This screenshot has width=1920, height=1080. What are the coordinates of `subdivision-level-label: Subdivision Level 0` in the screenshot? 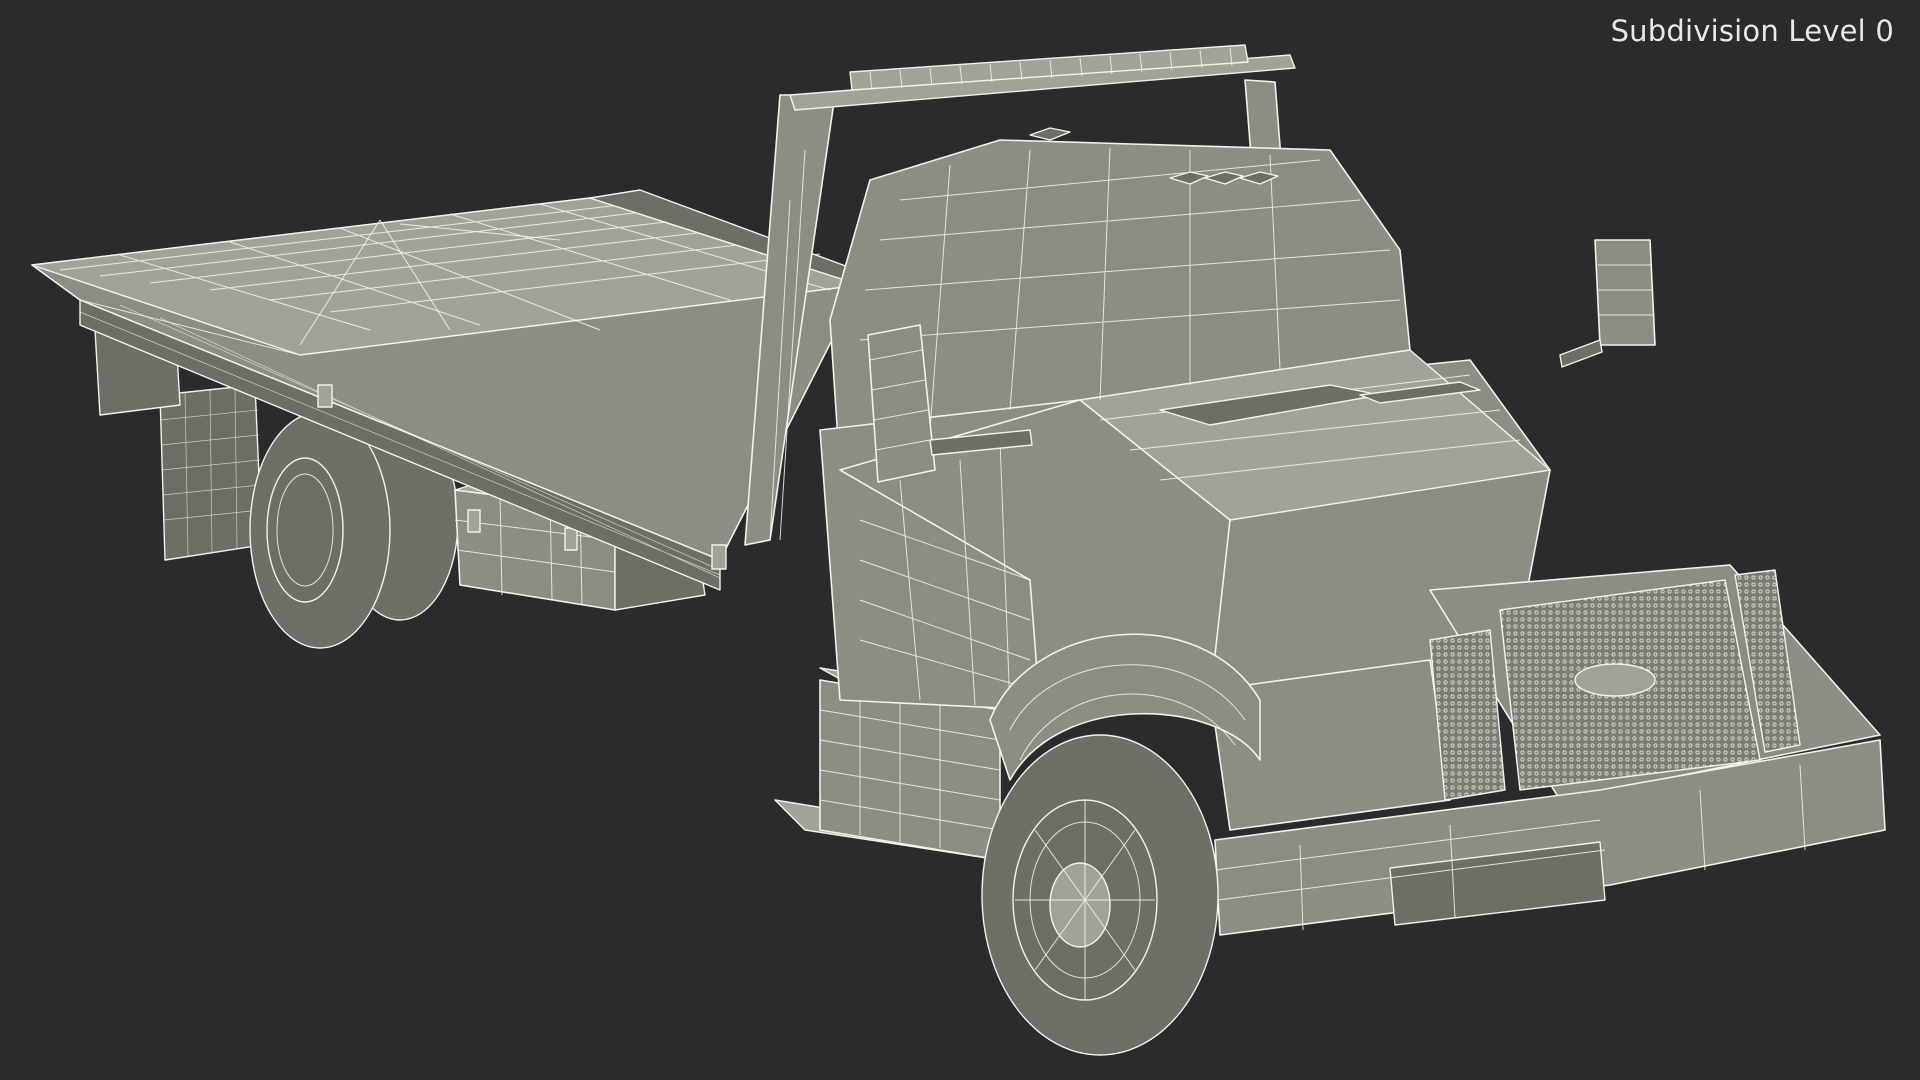 It's located at (1752, 31).